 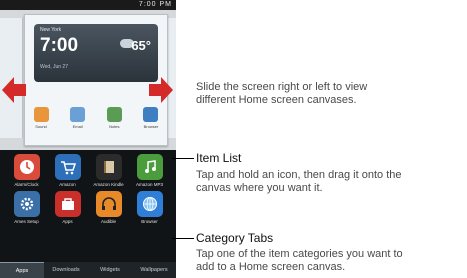 I want to click on clock-icon, so click(x=26, y=167).